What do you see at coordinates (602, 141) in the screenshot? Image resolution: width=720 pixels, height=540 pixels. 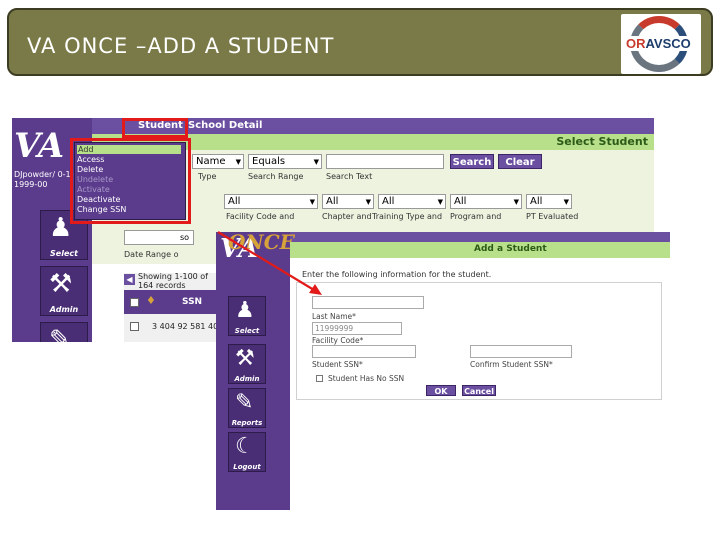 I see `s1-header-title: Select Student` at bounding box center [602, 141].